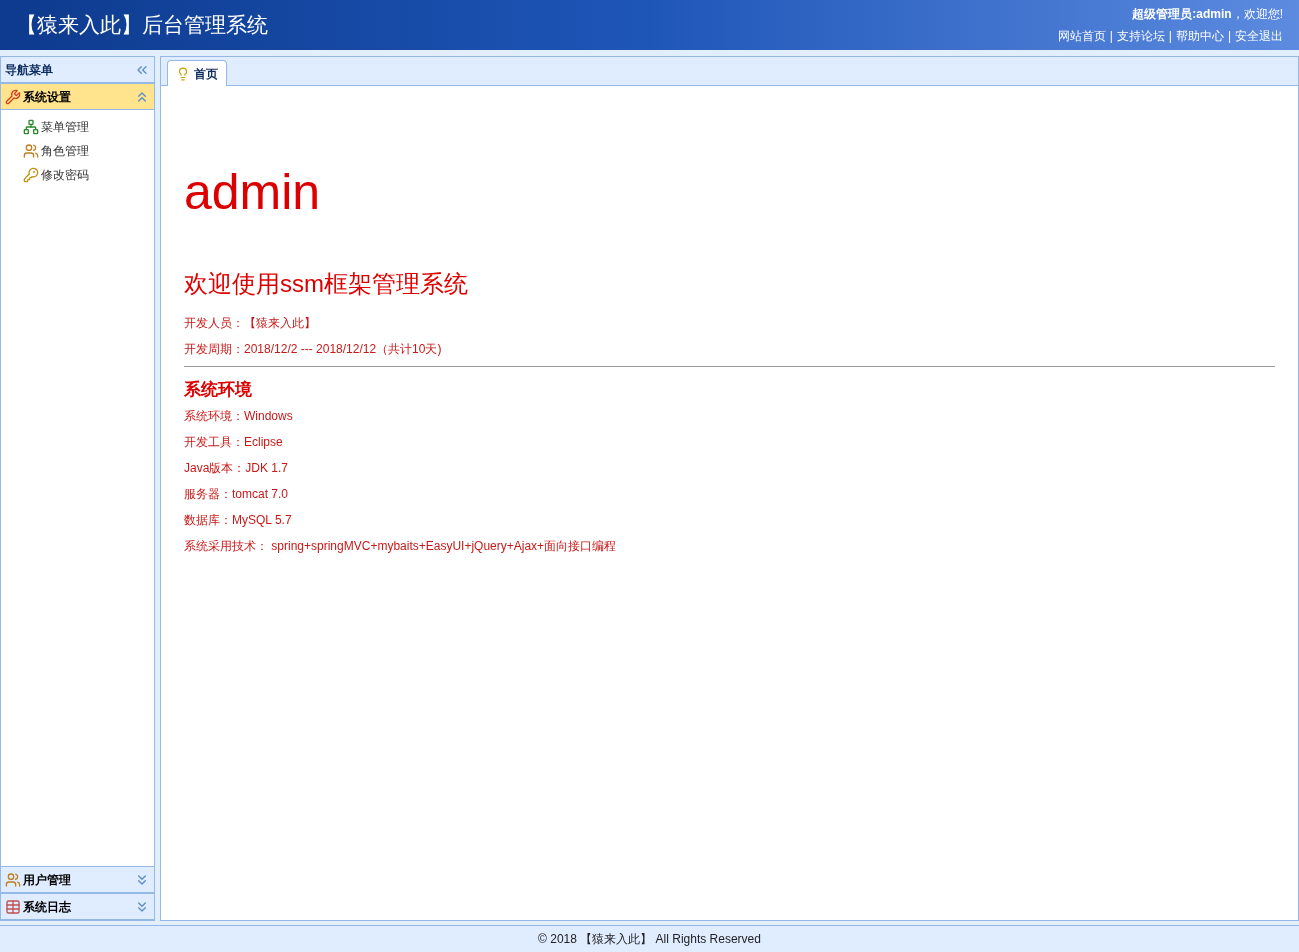 The height and width of the screenshot is (952, 1299). Describe the element at coordinates (234, 442) in the screenshot. I see `info-line: 开发工具：Eclipse` at that location.